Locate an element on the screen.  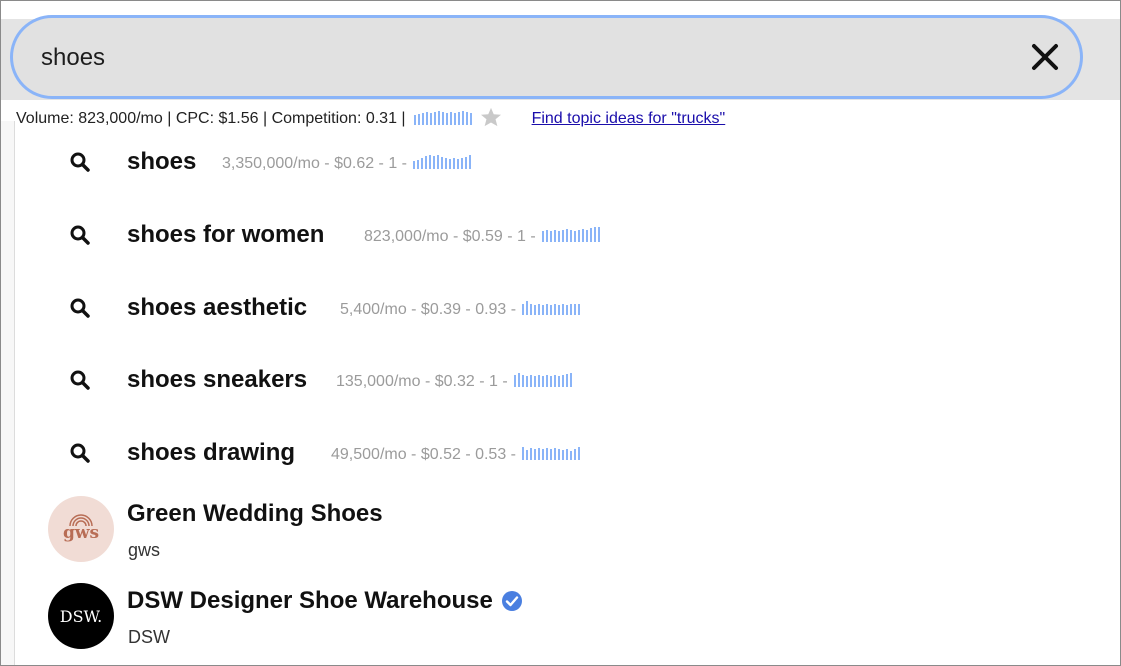
suggestion-term: shoes sneakers is located at coordinates (217, 379).